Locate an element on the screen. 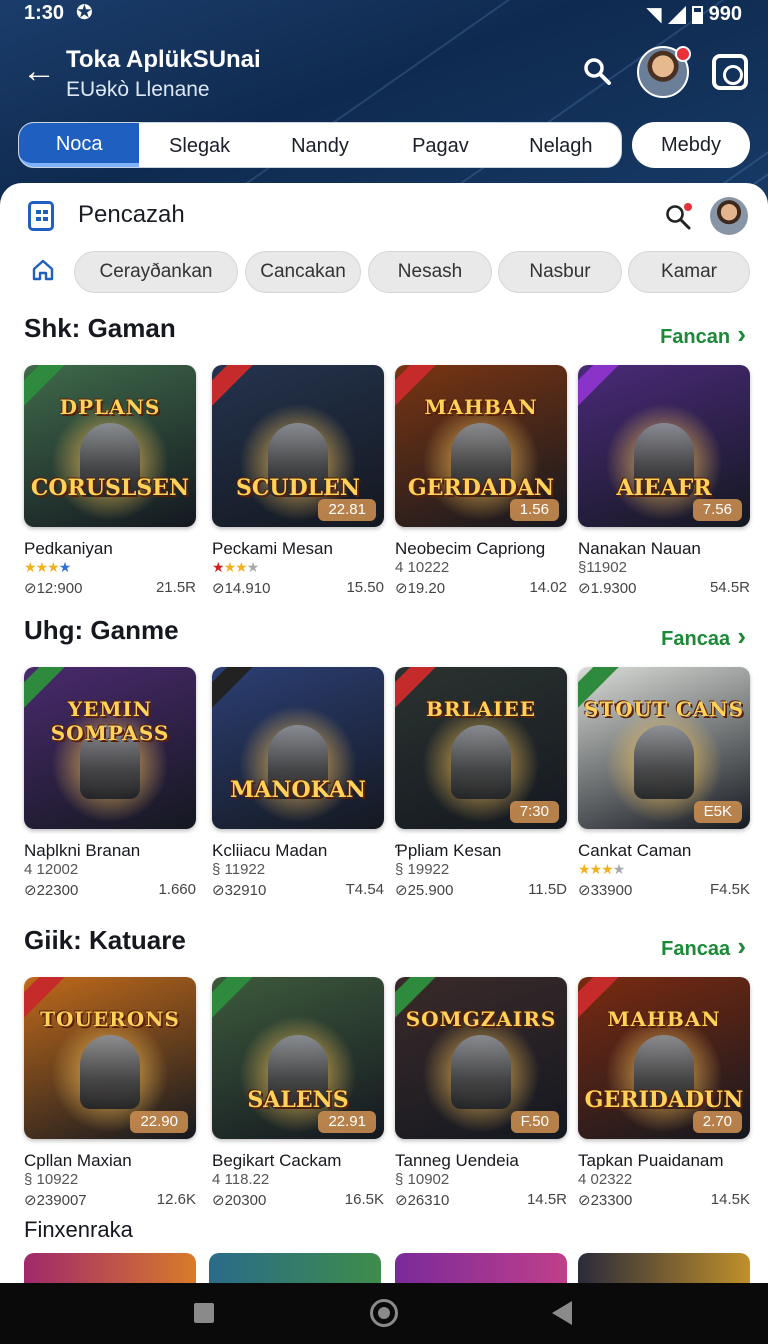 This screenshot has width=768, height=1344. sheet-title: Pencazah is located at coordinates (131, 214).